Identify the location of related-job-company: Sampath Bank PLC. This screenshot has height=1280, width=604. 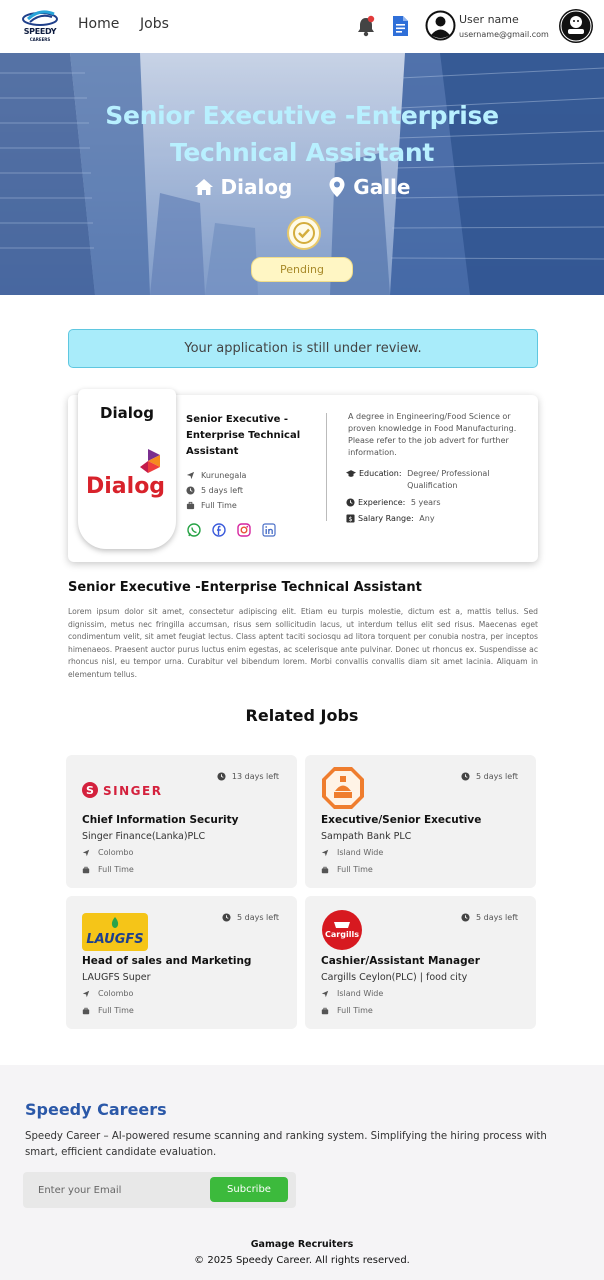
(366, 836).